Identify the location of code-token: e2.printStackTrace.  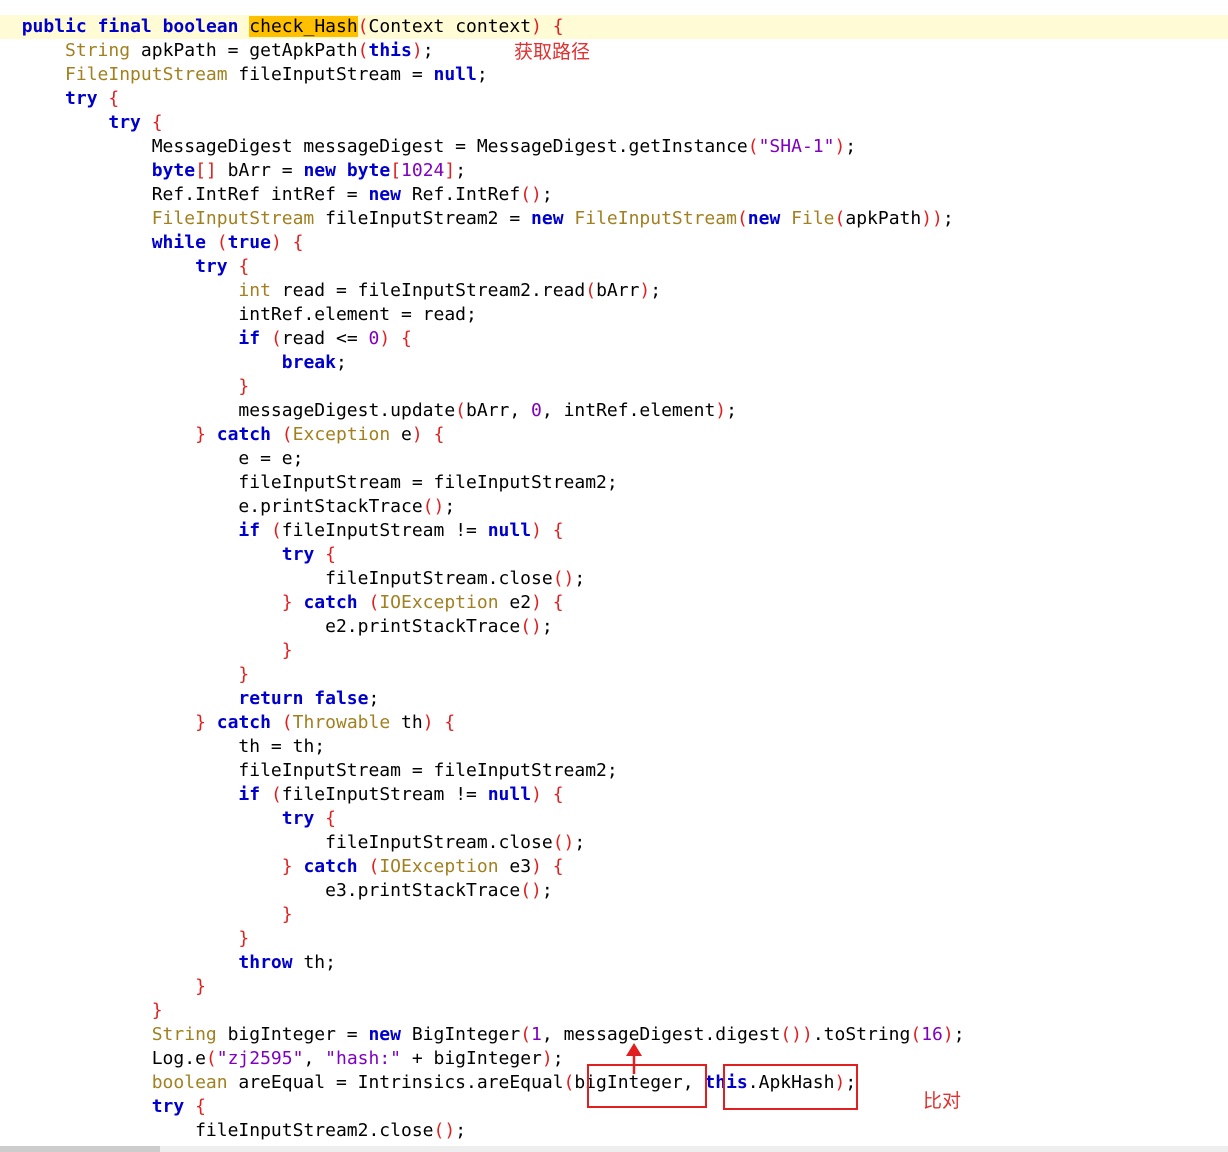
(423, 626).